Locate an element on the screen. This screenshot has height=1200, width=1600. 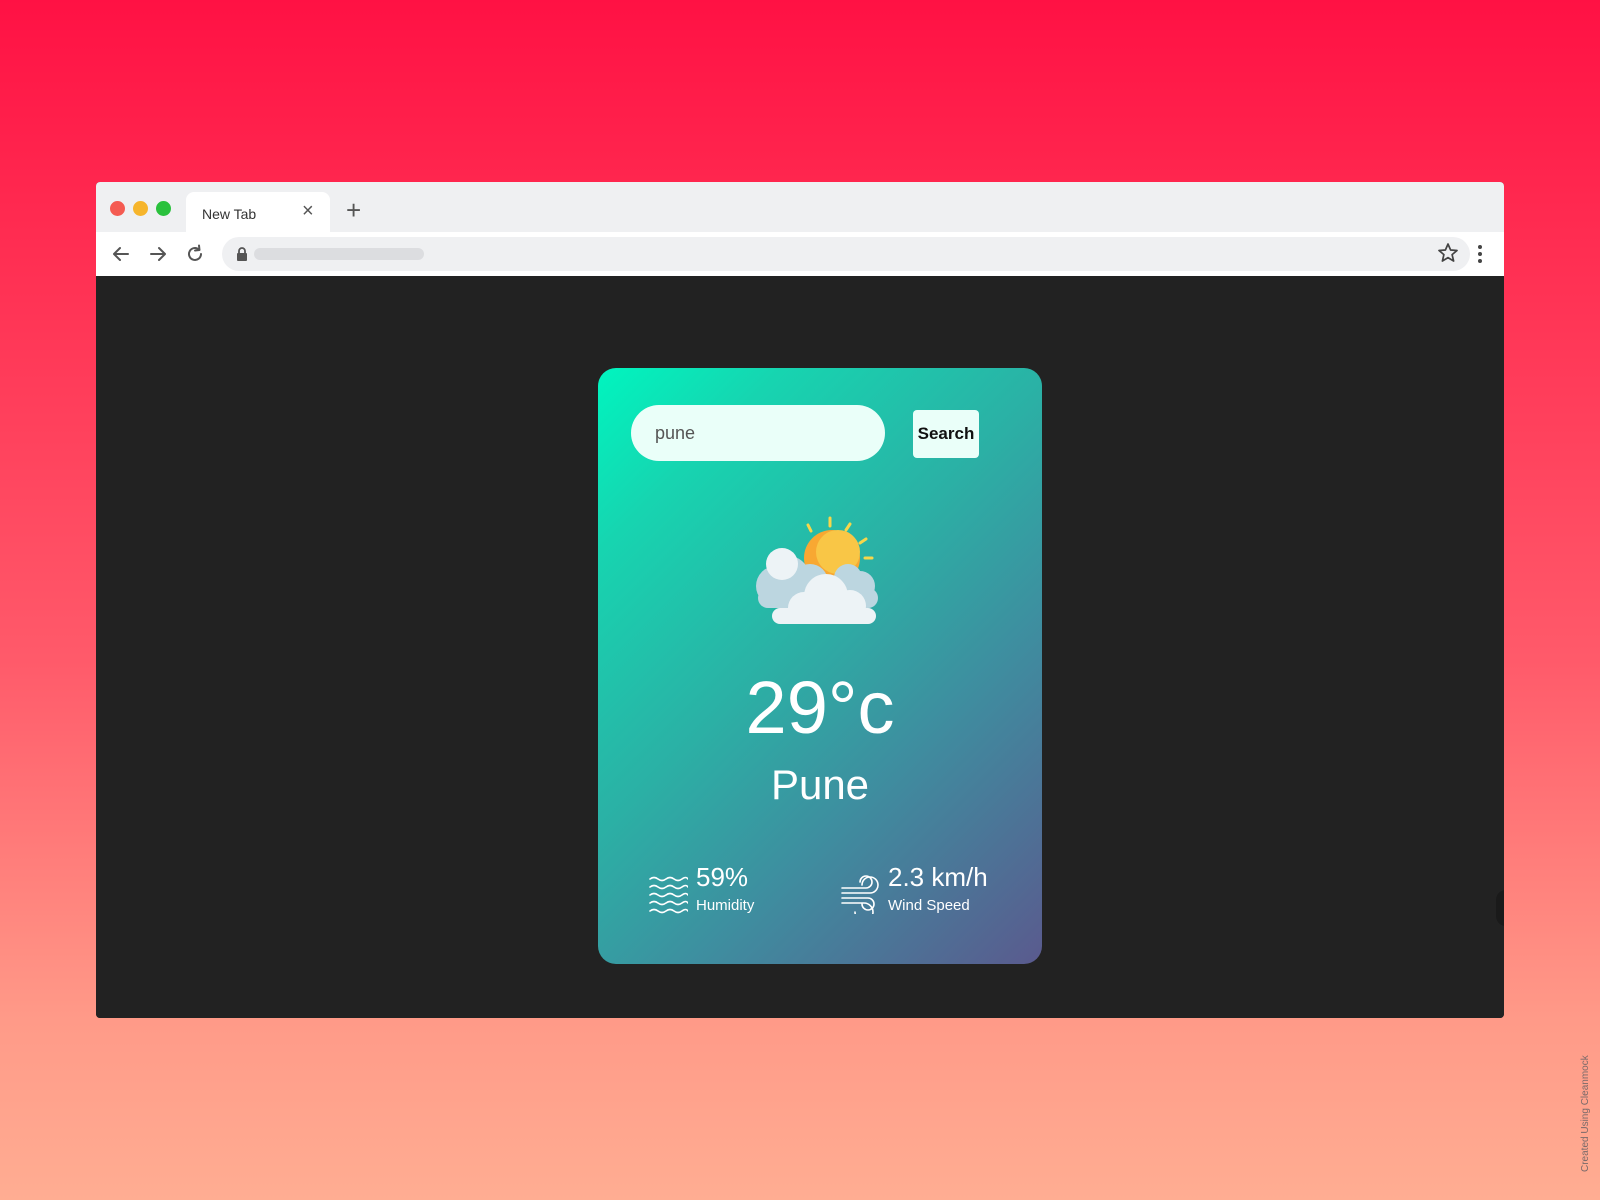
temperature: 29°c is located at coordinates (820, 707).